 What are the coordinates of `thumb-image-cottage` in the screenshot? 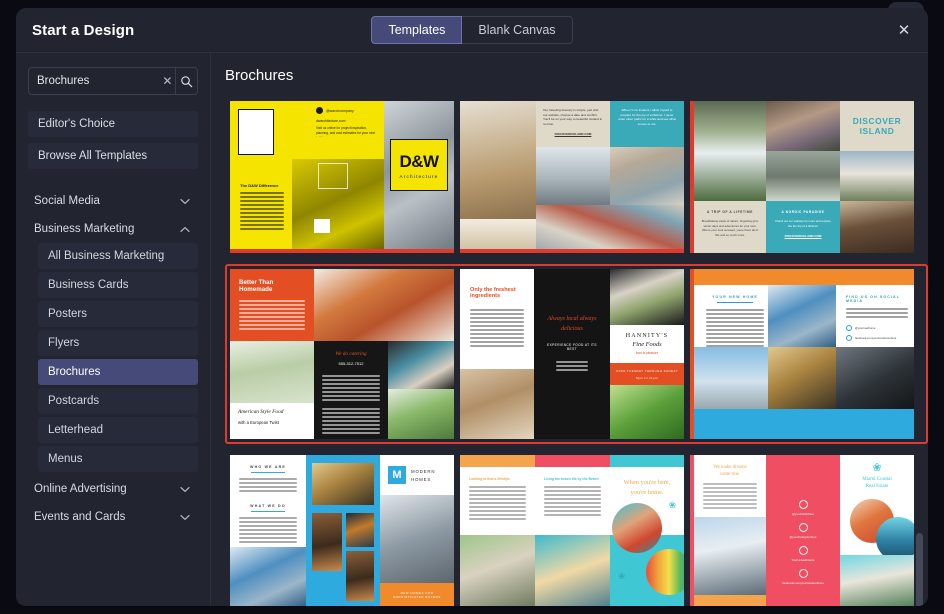 It's located at (572, 570).